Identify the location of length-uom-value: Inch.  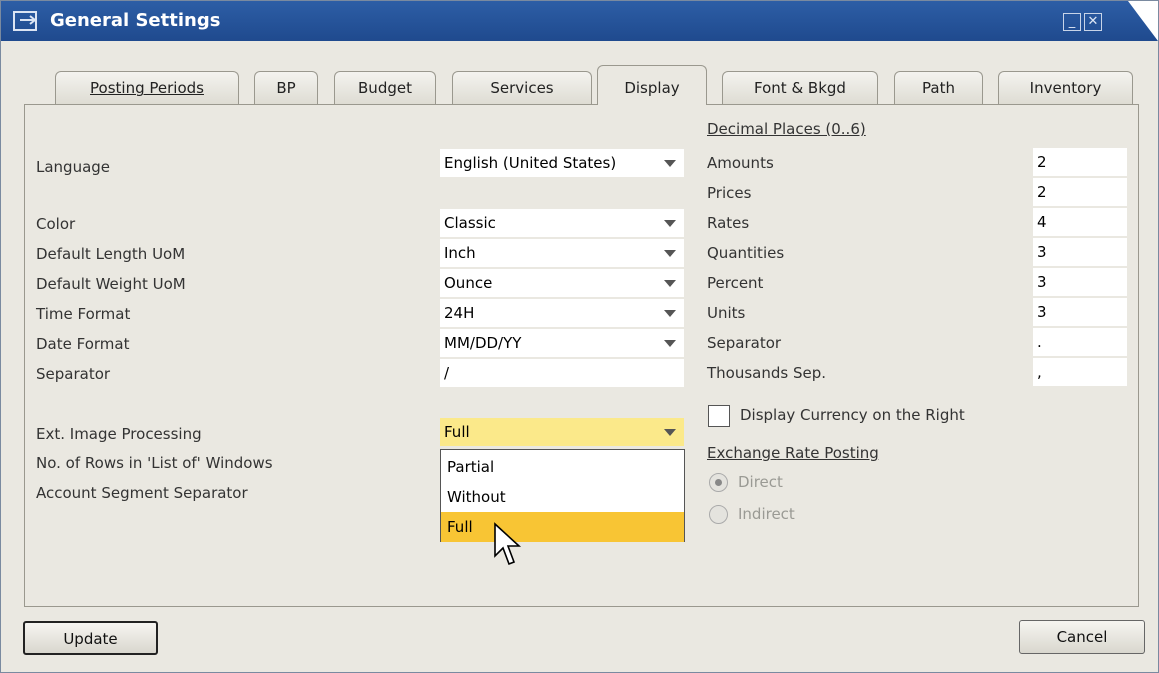
(460, 253).